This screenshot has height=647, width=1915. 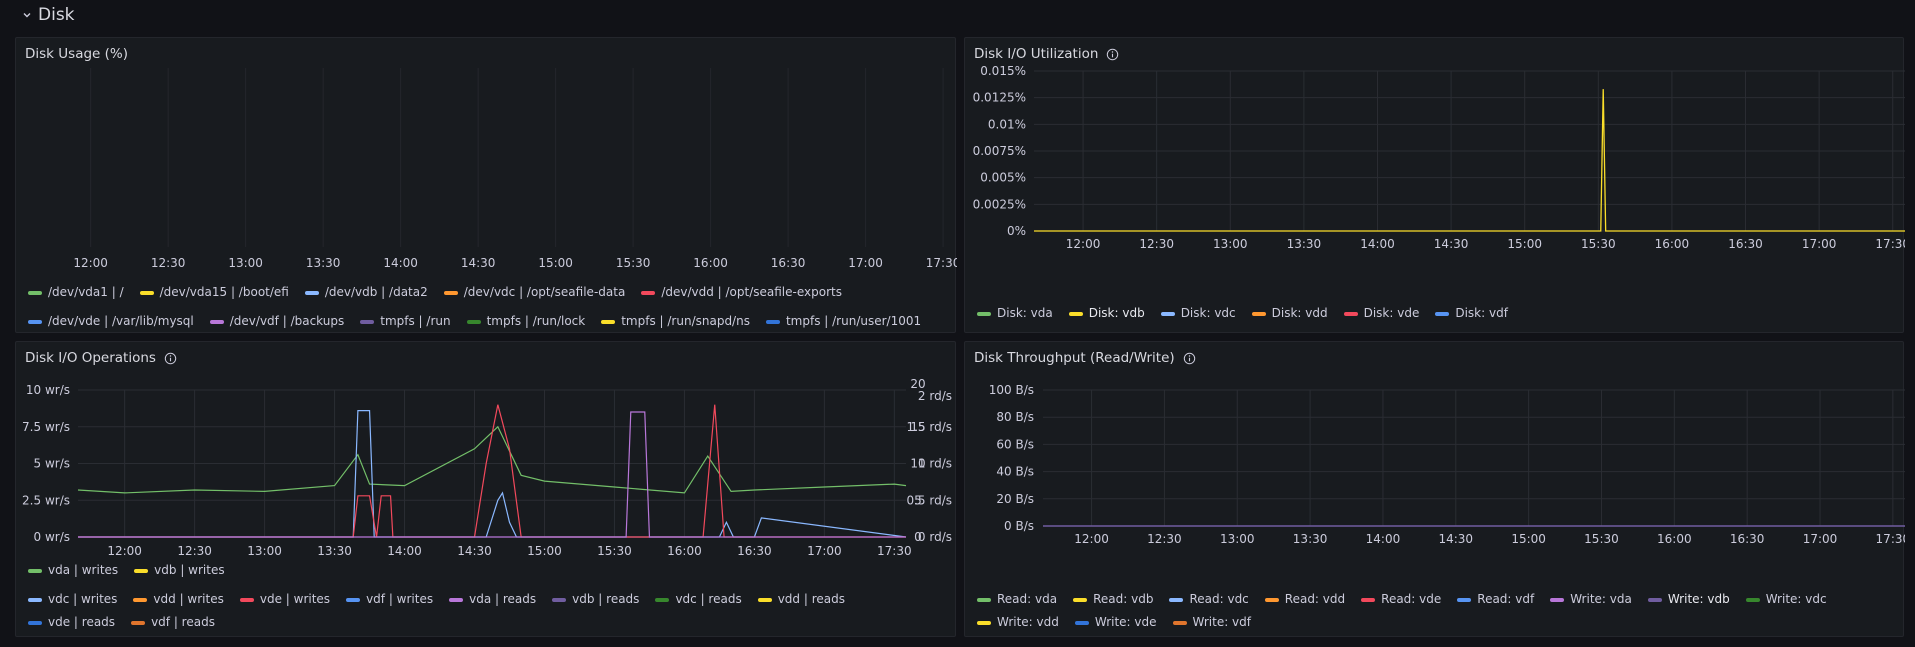 I want to click on y-tick-label: 40 B/s, so click(x=1015, y=472).